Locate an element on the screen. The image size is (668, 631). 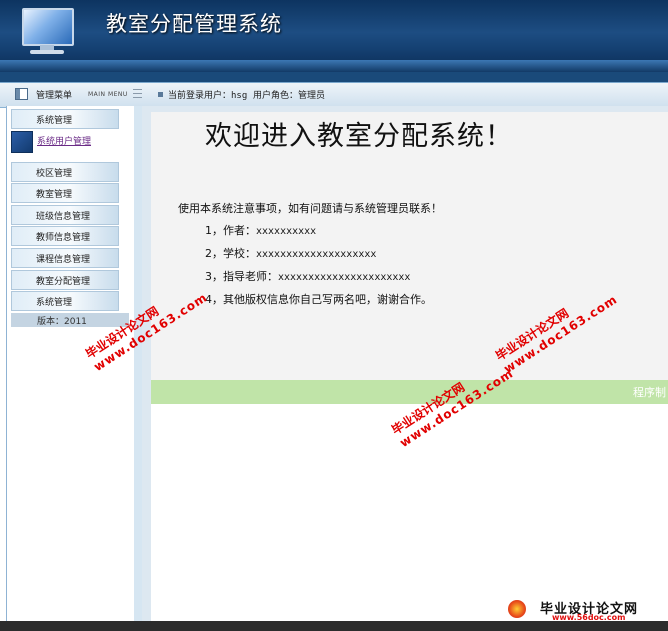
sidebar-item-label: 班级信息管理 is located at coordinates (63, 217).